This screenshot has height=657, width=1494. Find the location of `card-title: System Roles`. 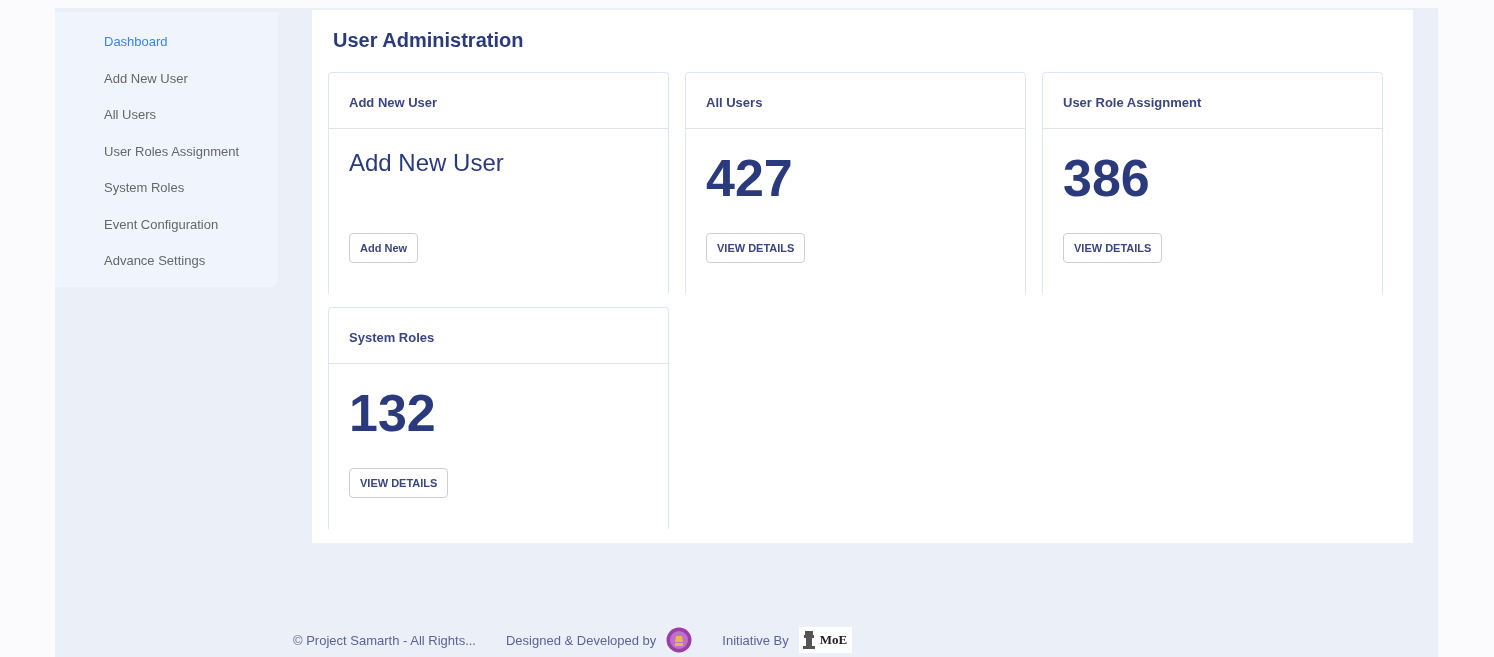

card-title: System Roles is located at coordinates (392, 337).